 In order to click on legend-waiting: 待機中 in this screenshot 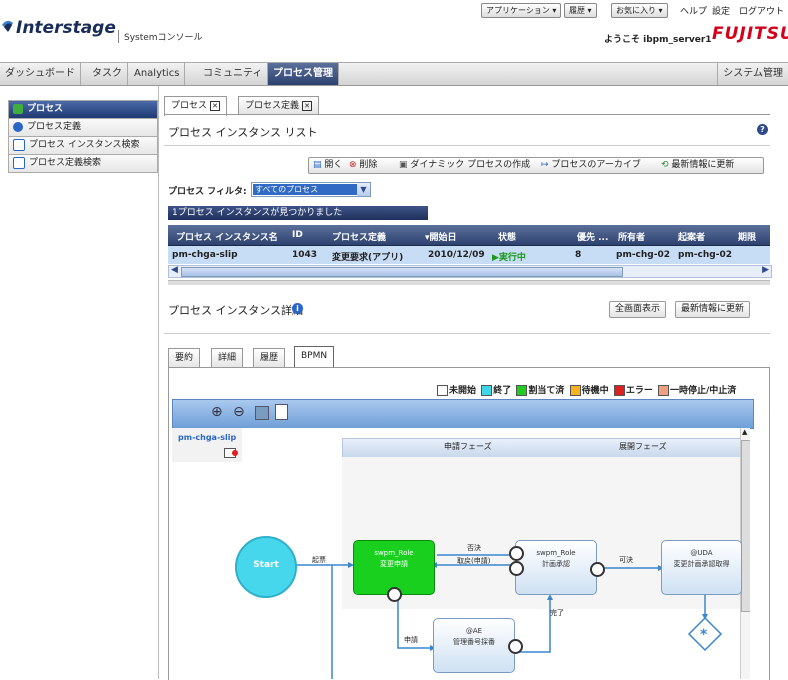, I will do `click(589, 390)`.